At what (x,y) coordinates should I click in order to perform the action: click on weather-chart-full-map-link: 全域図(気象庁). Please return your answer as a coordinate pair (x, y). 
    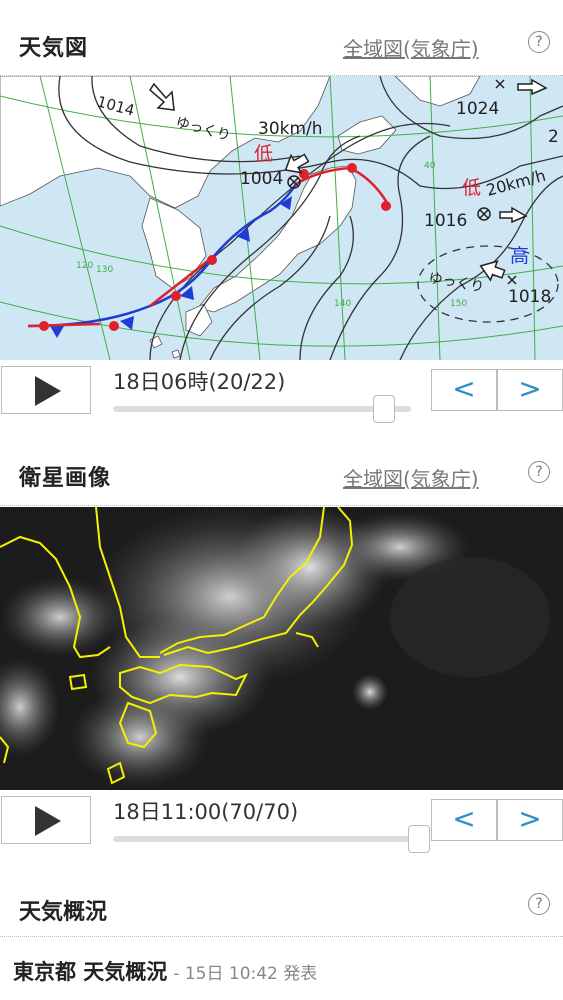
    Looking at the image, I should click on (411, 47).